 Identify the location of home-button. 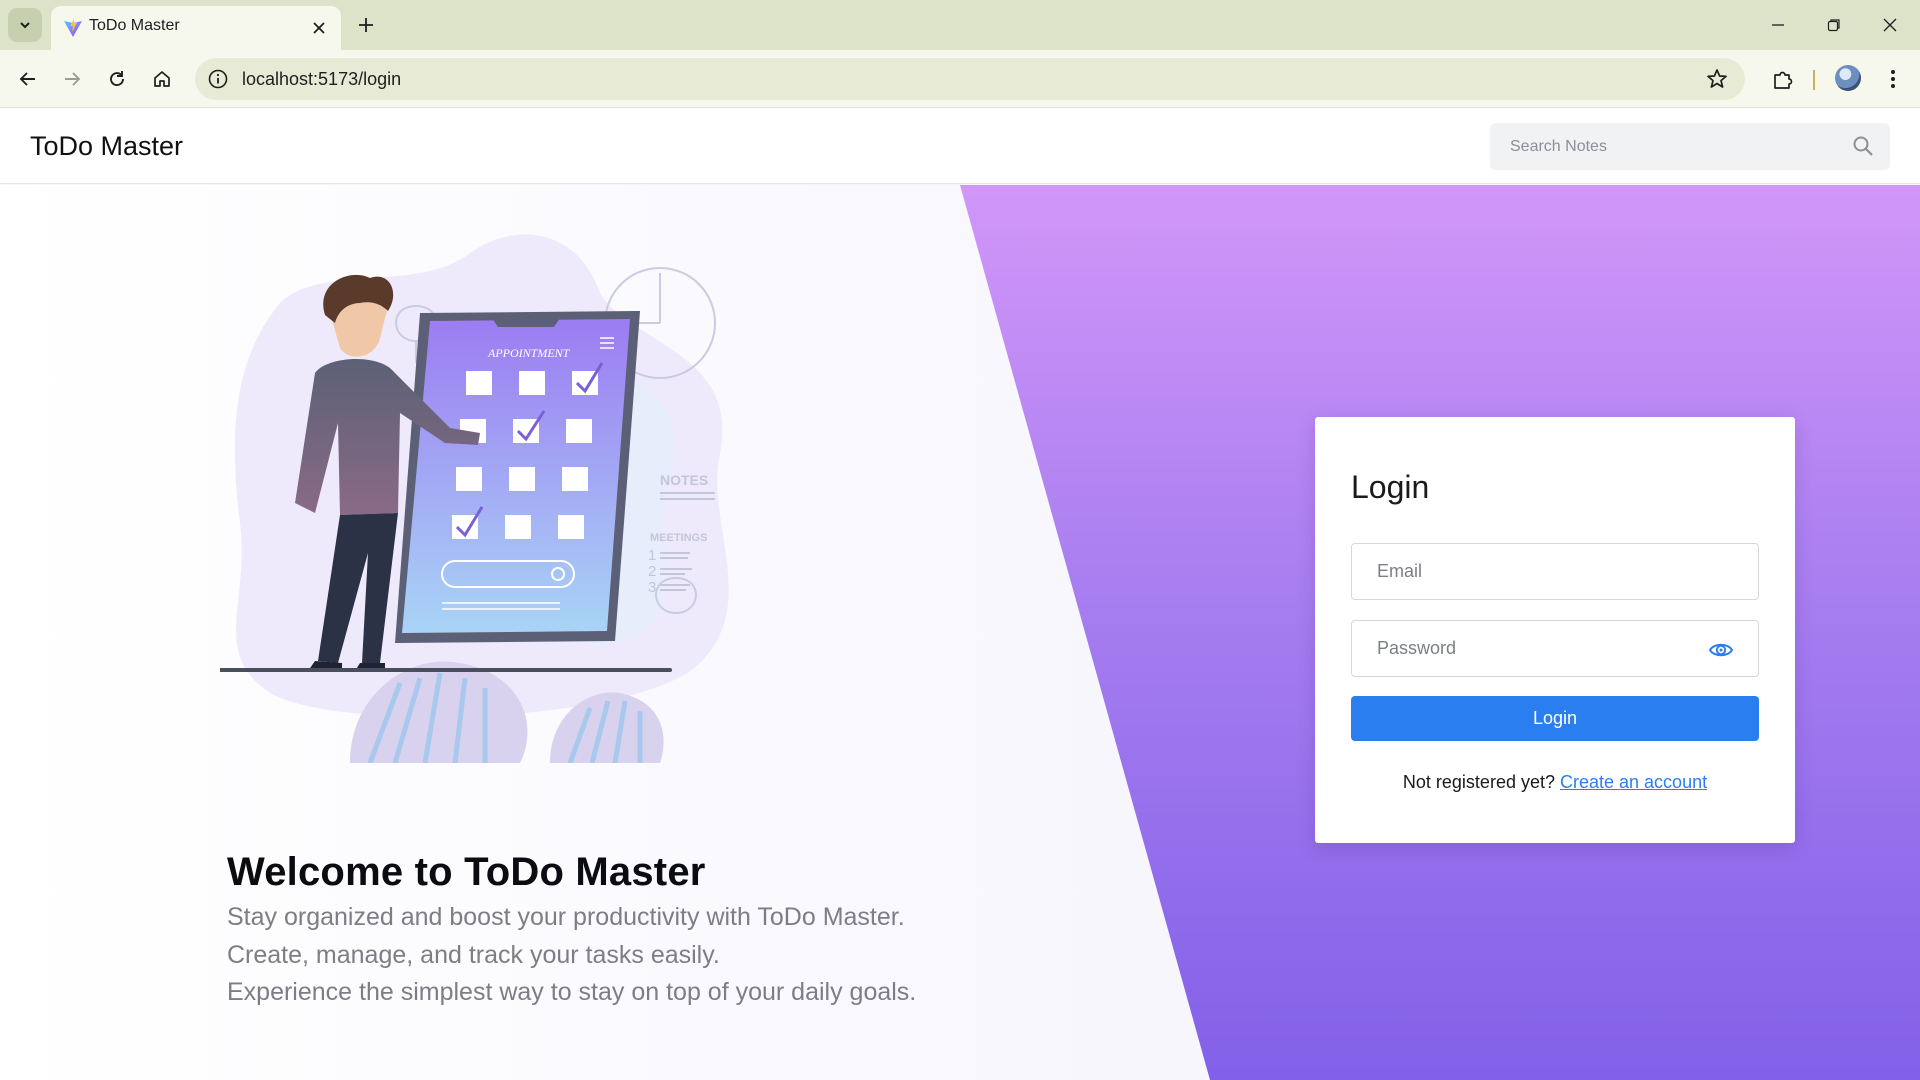
(162, 79).